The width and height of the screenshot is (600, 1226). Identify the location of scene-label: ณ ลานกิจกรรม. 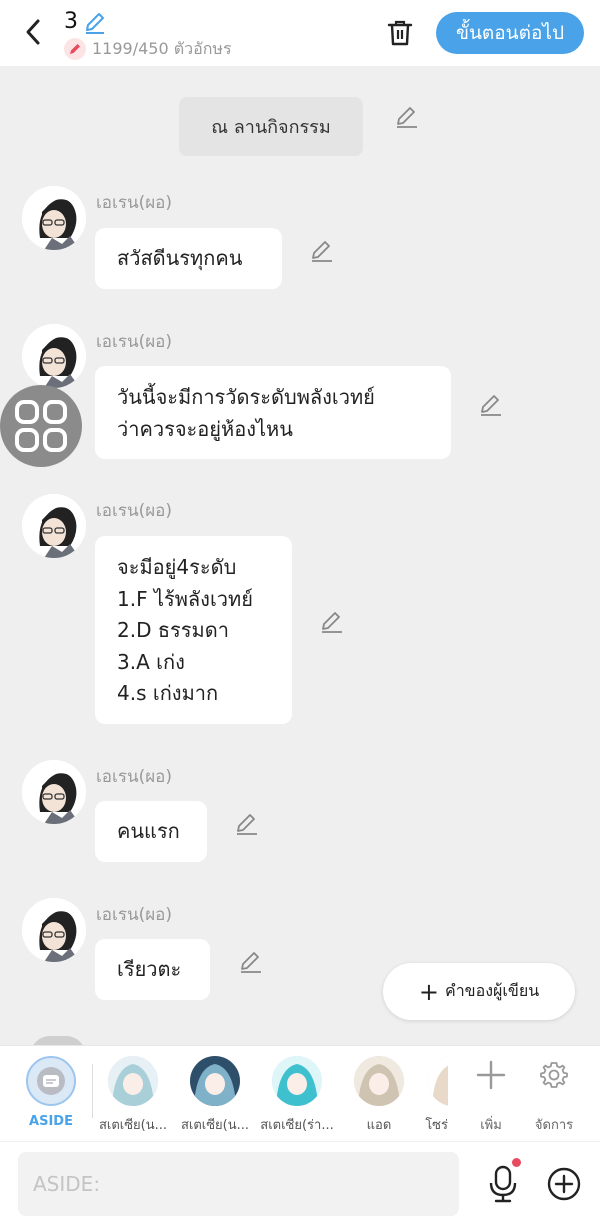
(271, 126).